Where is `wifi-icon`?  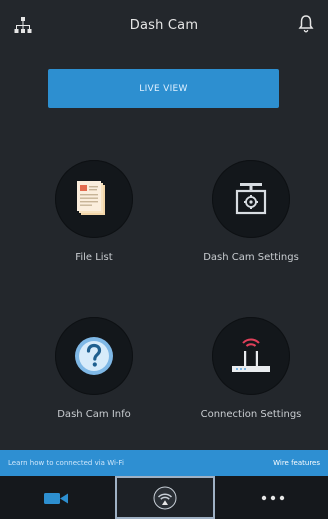 wifi-icon is located at coordinates (165, 497).